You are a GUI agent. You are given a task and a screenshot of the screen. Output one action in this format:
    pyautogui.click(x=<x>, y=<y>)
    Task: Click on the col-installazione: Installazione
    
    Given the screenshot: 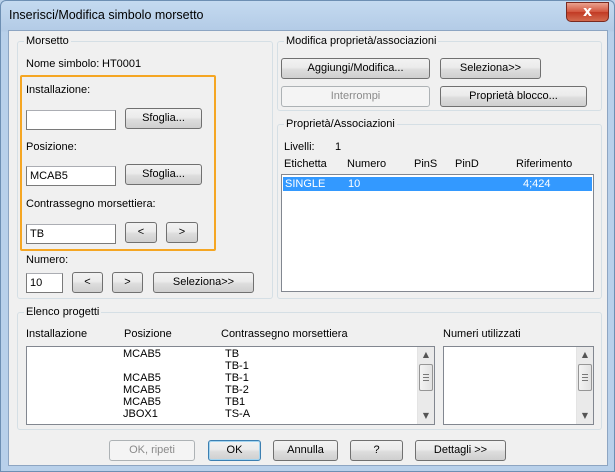 What is the action you would take?
    pyautogui.click(x=57, y=334)
    